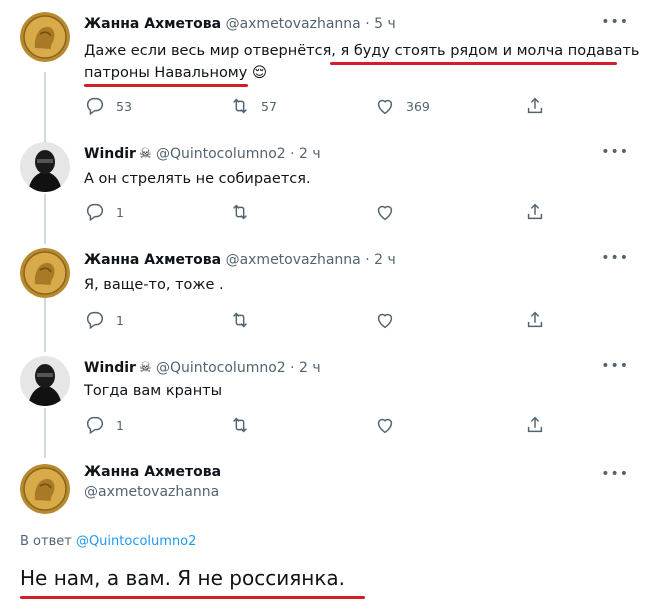 The width and height of the screenshot is (653, 611). What do you see at coordinates (385, 24) in the screenshot?
I see `timestamp: 5 ч` at bounding box center [385, 24].